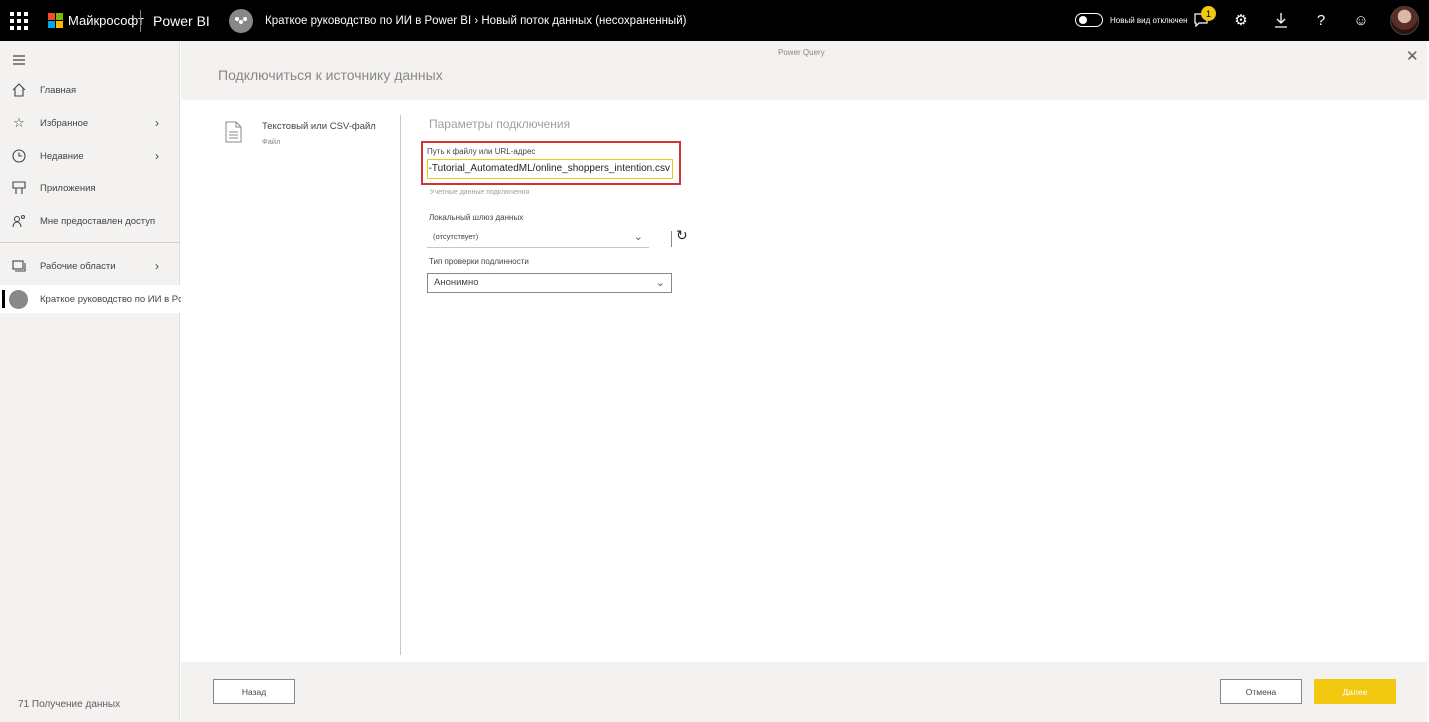 The width and height of the screenshot is (1429, 722). I want to click on nav-collapse-button, so click(90, 60).